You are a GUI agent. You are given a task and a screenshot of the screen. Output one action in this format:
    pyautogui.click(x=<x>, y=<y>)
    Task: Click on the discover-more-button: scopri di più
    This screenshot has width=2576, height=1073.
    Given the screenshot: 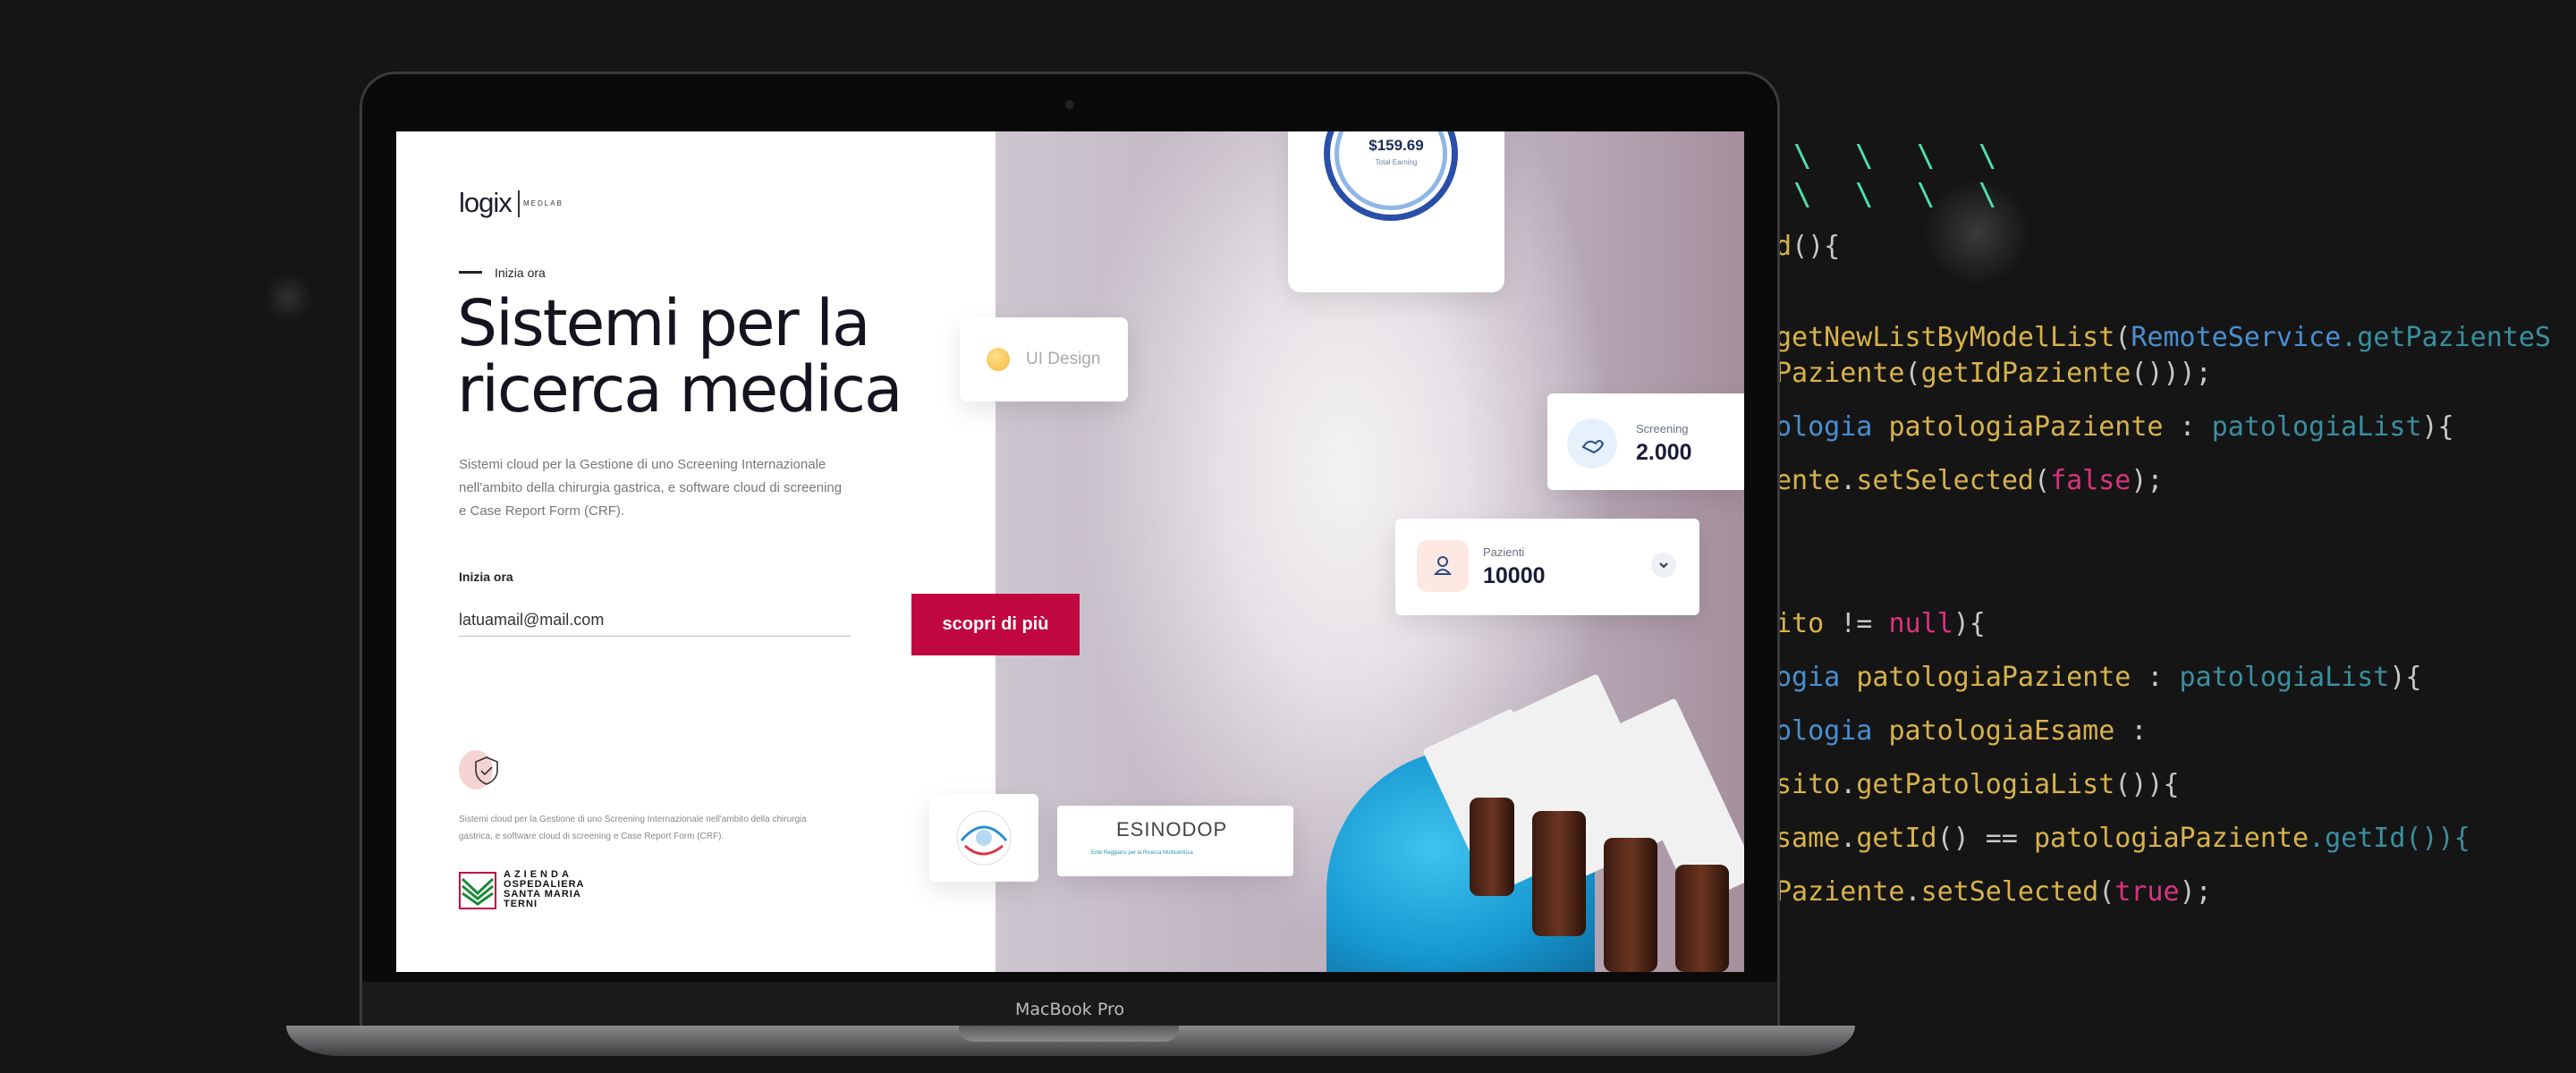 What is the action you would take?
    pyautogui.click(x=995, y=624)
    